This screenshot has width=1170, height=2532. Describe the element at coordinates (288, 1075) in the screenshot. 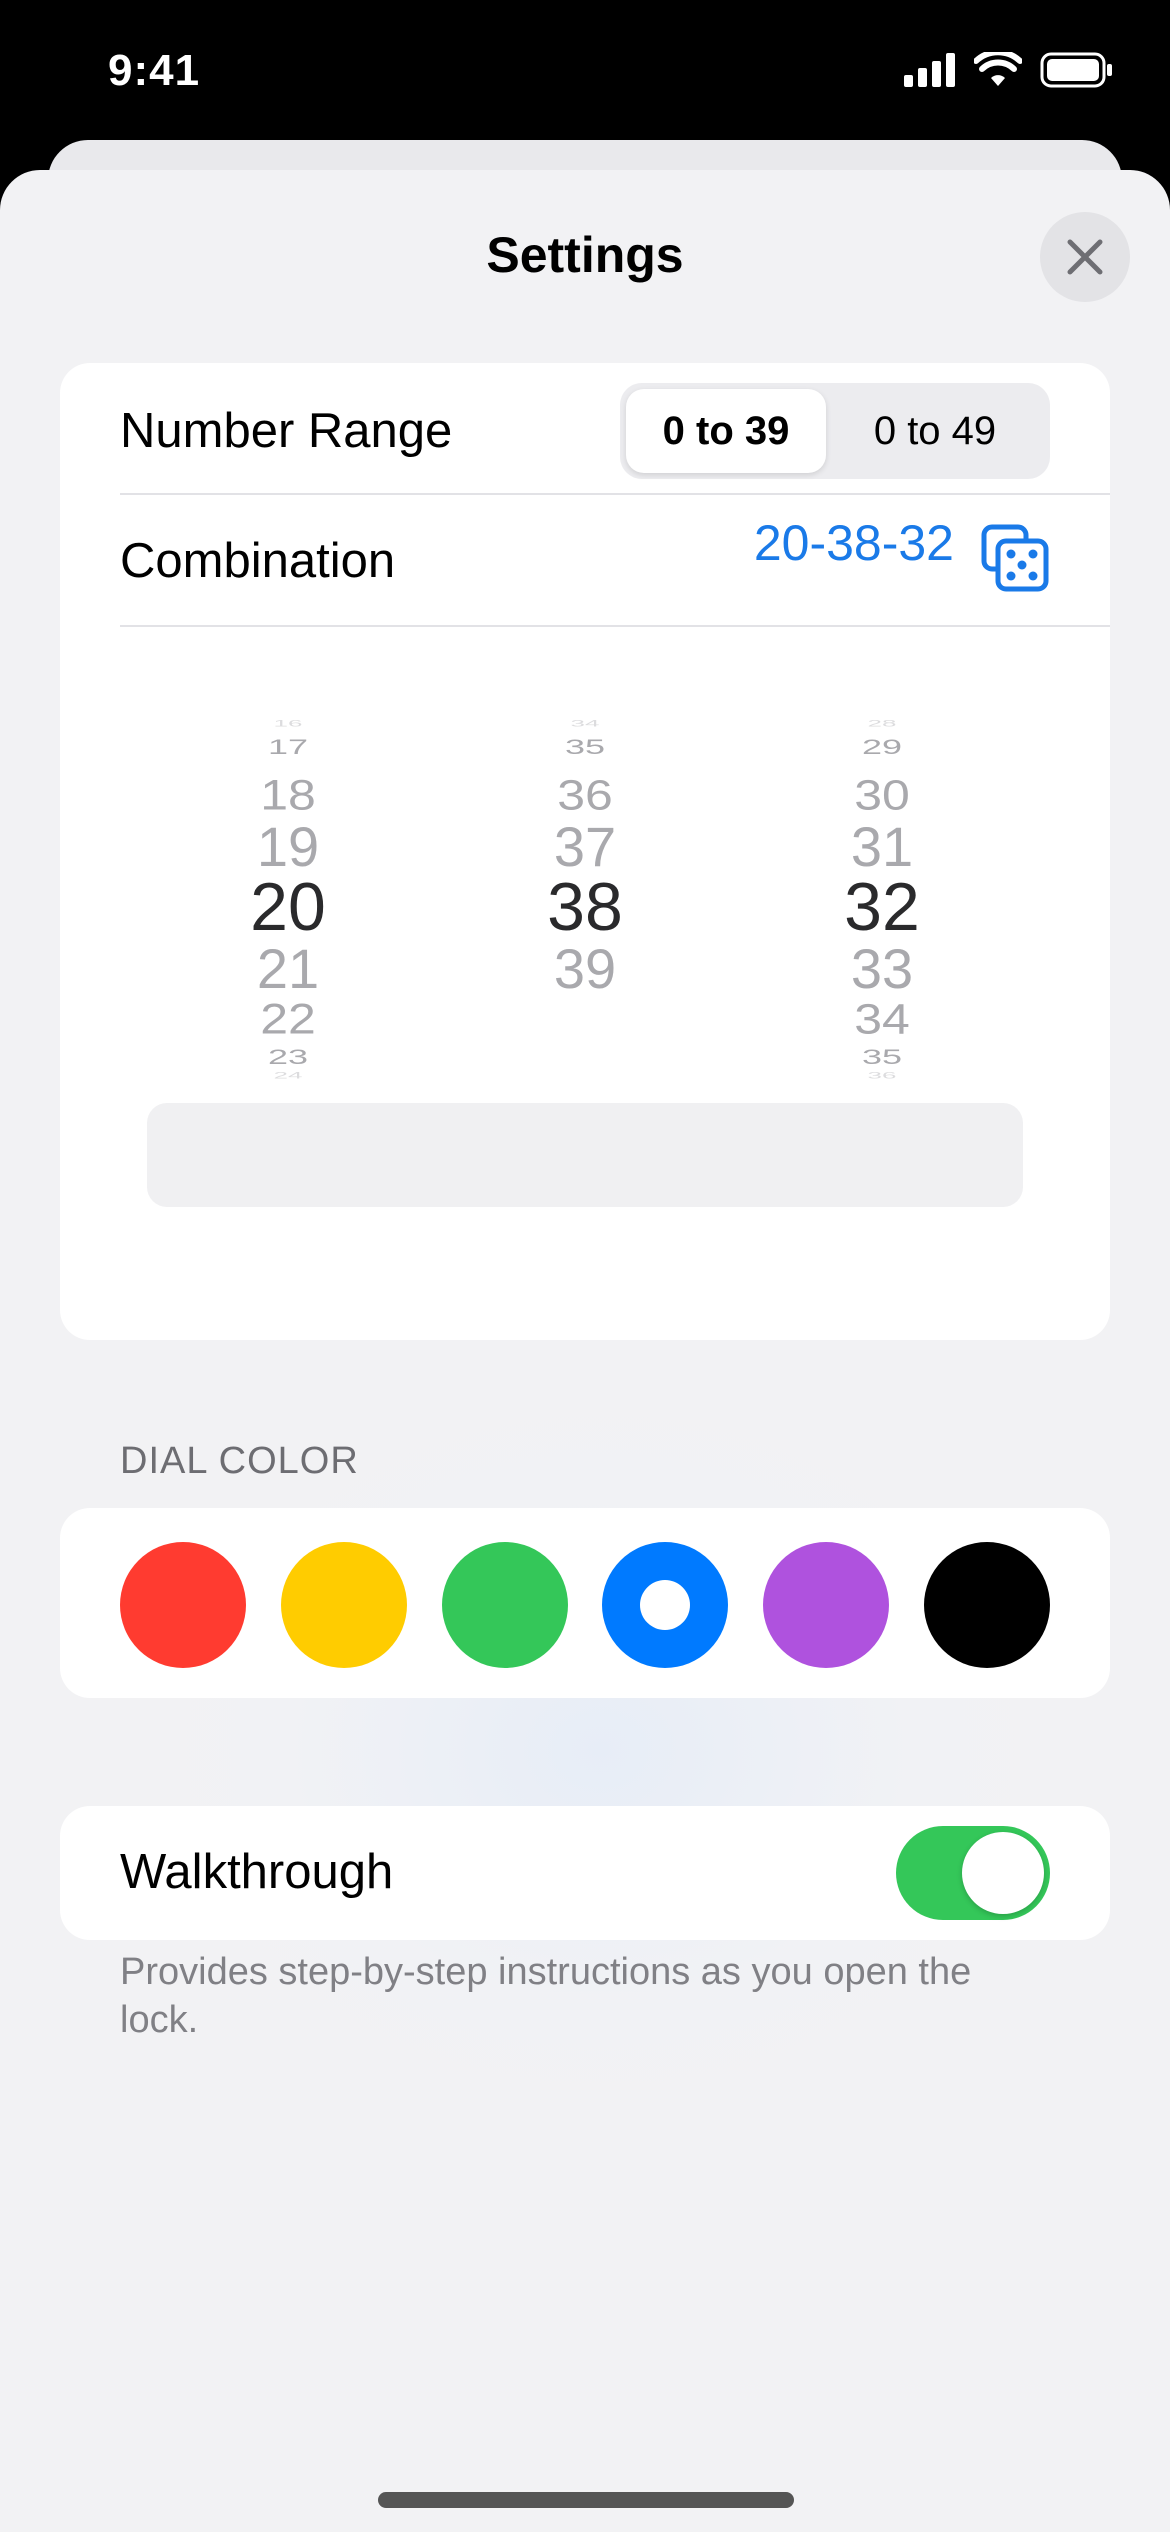

I see `picker-item: 24` at that location.